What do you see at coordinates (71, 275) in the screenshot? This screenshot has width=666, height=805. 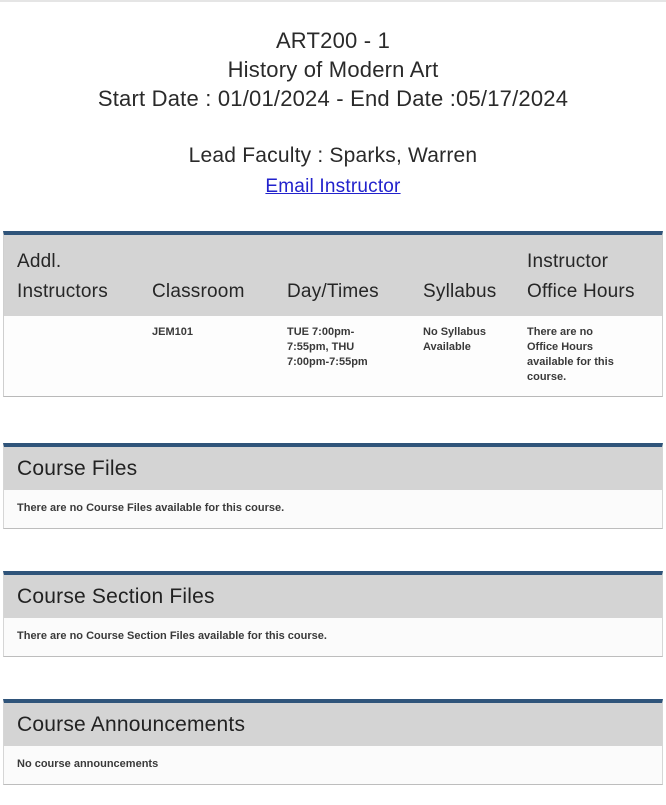 I see `col-addl-instructors: Addl. Instructors` at bounding box center [71, 275].